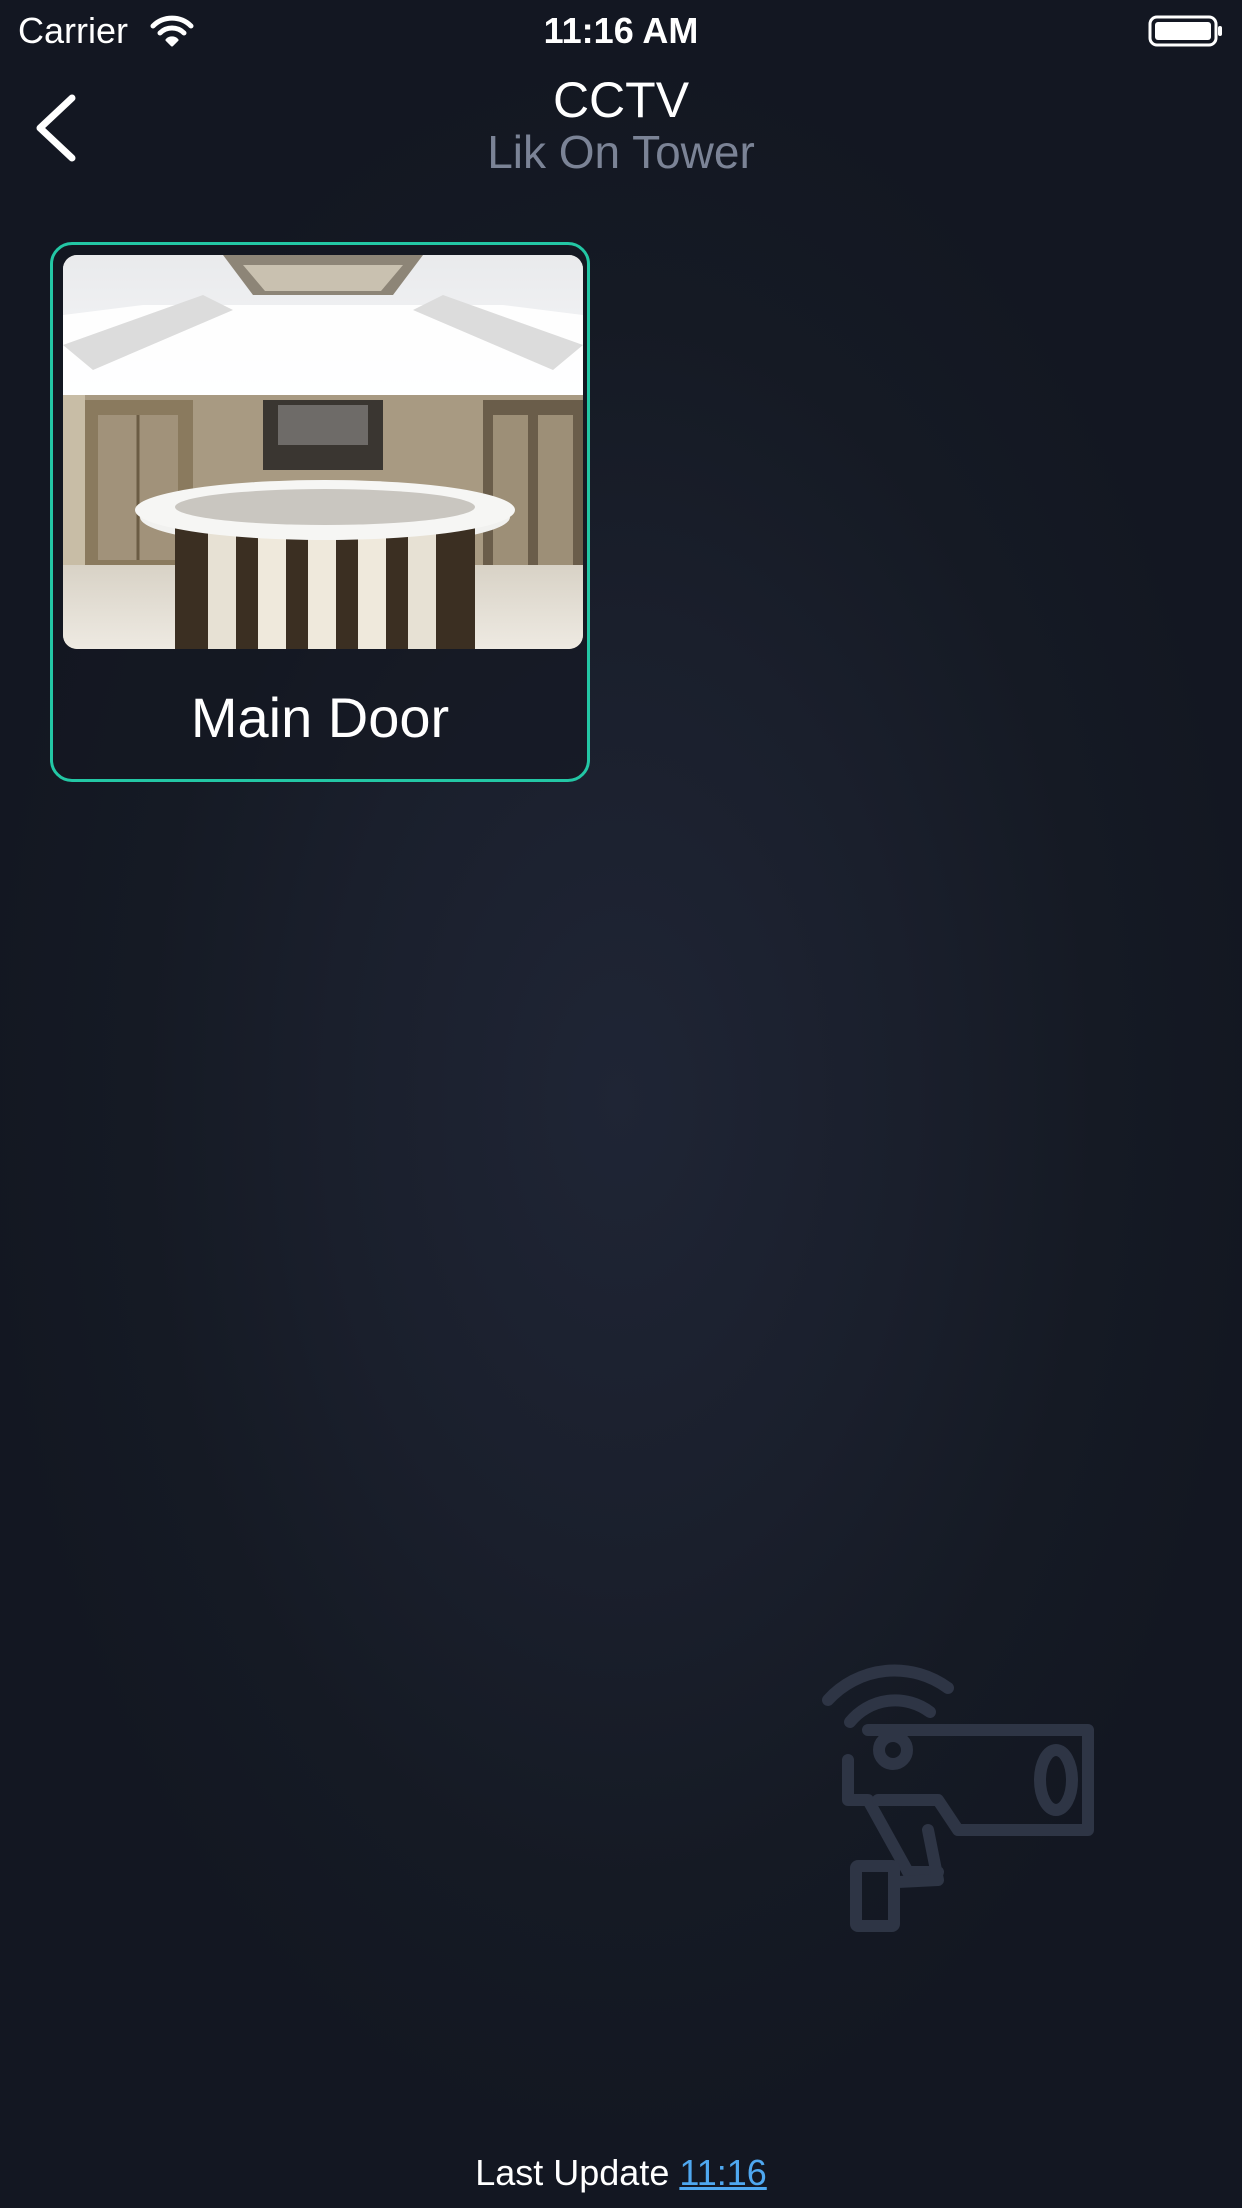  Describe the element at coordinates (722, 2172) in the screenshot. I see `last-update-time-link: 11:16` at that location.